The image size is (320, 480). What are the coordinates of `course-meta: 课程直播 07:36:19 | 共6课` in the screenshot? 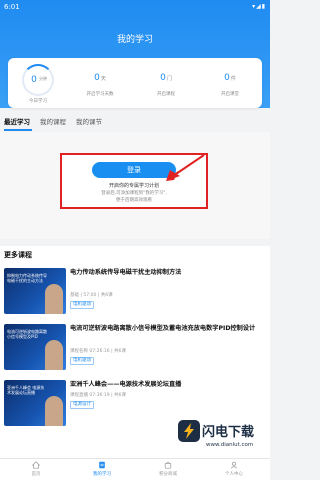 It's located at (98, 395).